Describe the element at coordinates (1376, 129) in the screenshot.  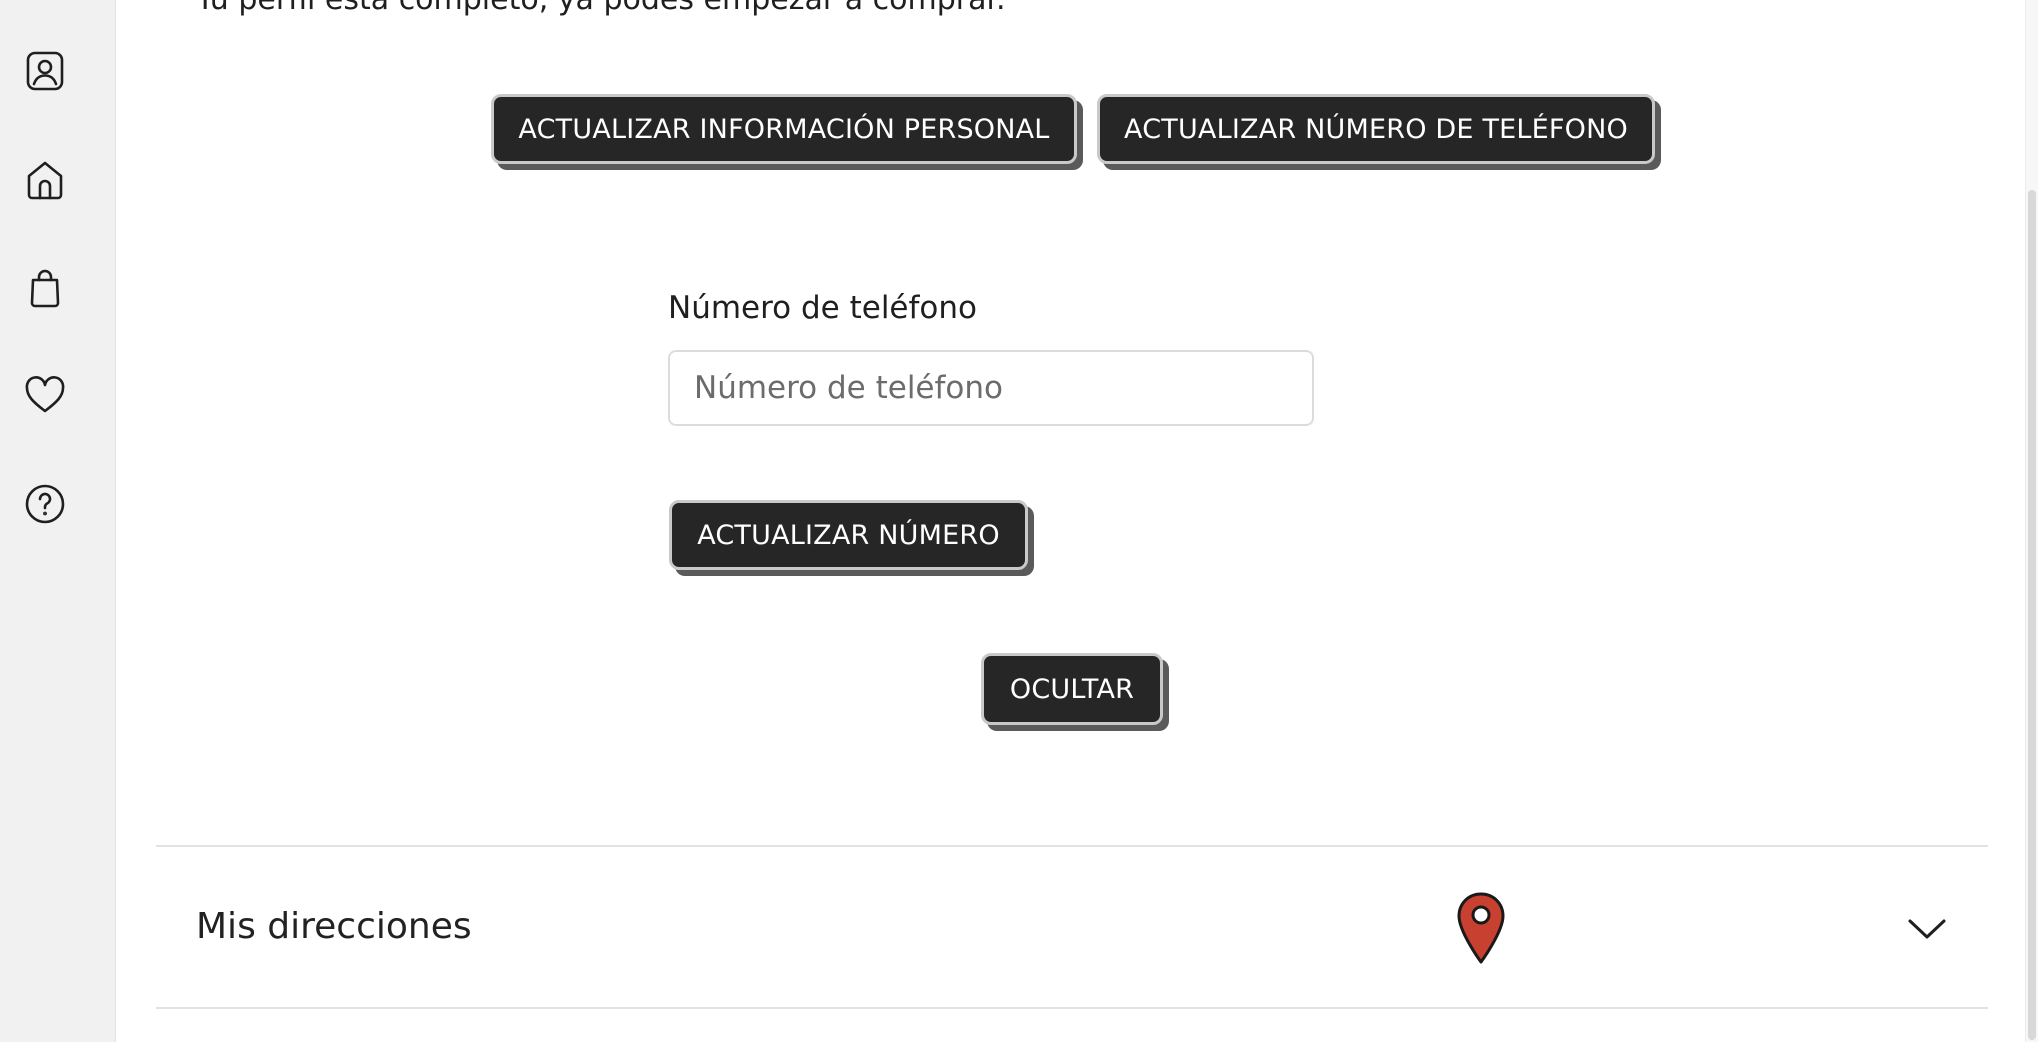
I see `update-phone-number-button: ACTUALIZAR NÚMERO DE TELÉFONO` at that location.